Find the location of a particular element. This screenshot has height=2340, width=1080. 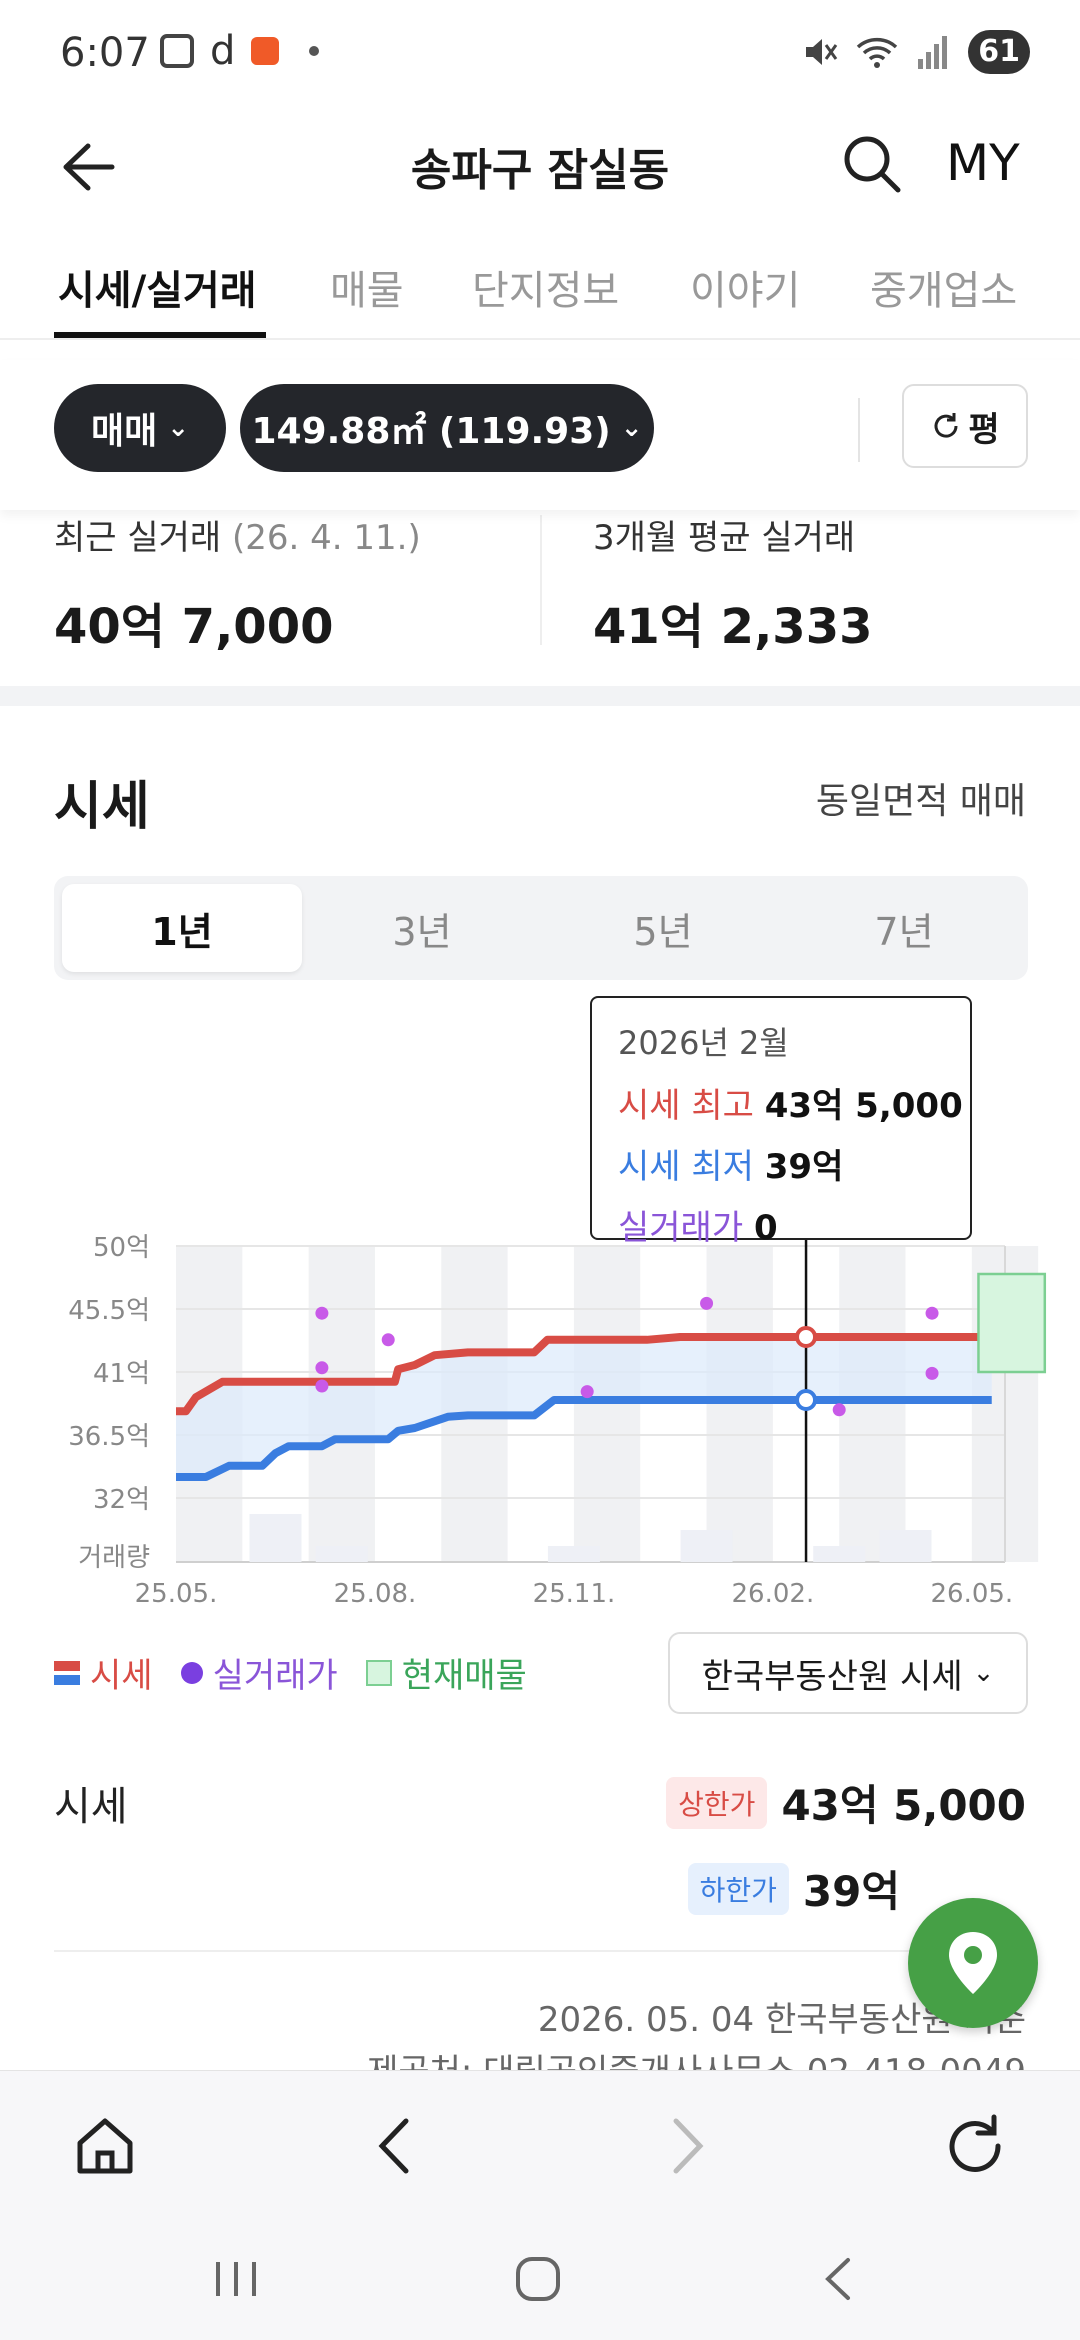

current-listing-range is located at coordinates (1012, 1323).